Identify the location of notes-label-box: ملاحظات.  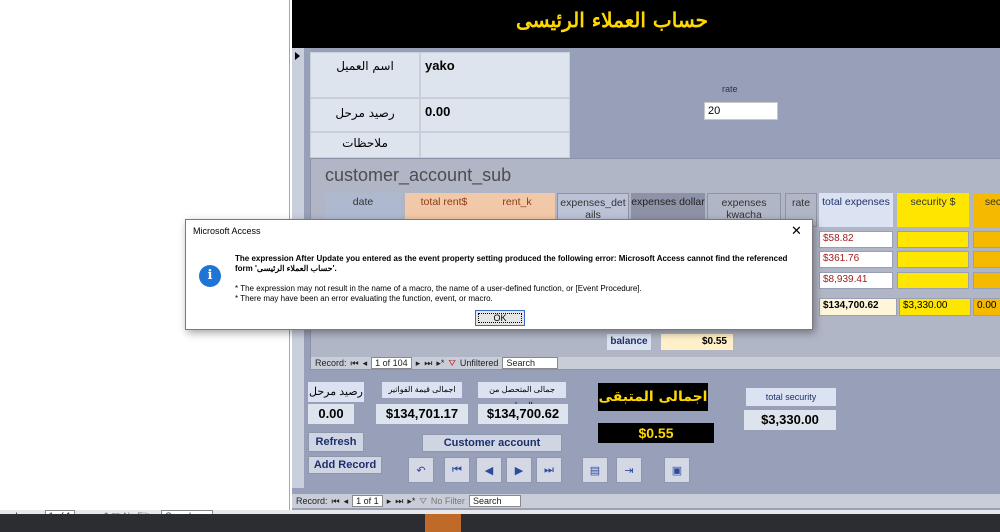
(365, 145).